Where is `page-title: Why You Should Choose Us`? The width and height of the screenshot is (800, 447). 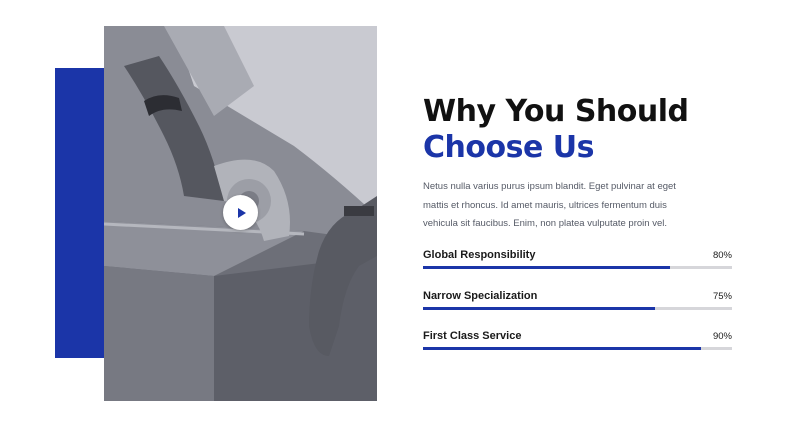
page-title: Why You Should Choose Us is located at coordinates (579, 130).